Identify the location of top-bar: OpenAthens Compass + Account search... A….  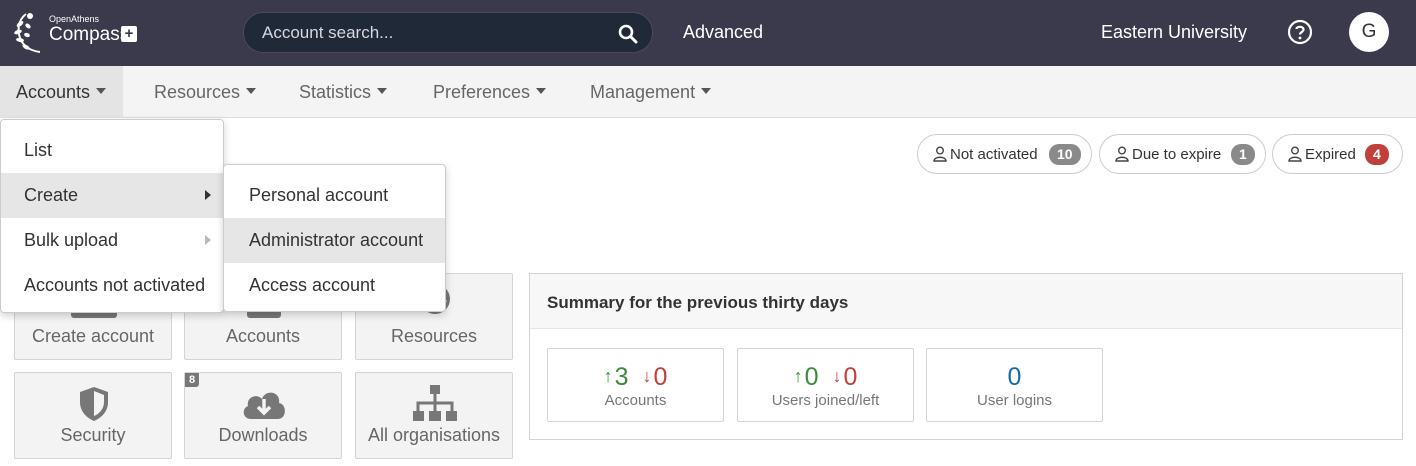
(708, 33).